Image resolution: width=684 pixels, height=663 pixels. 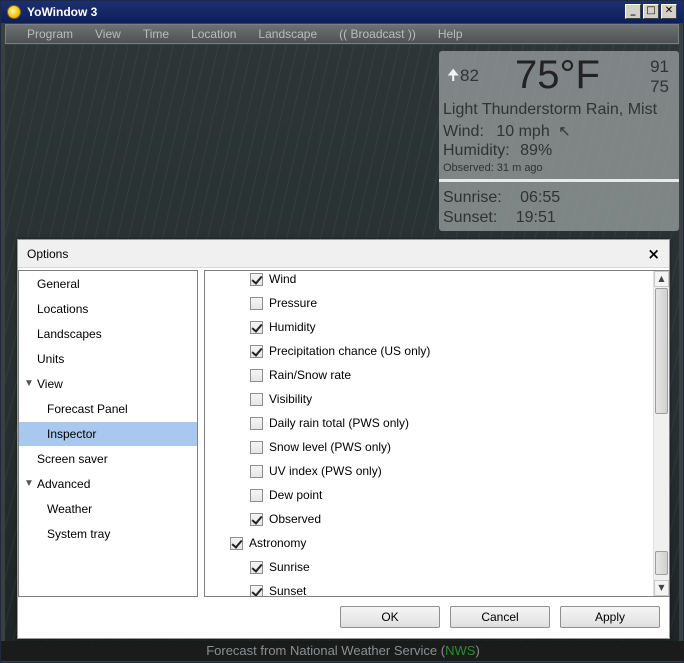 I want to click on nav-item-label: Locations, so click(x=63, y=309).